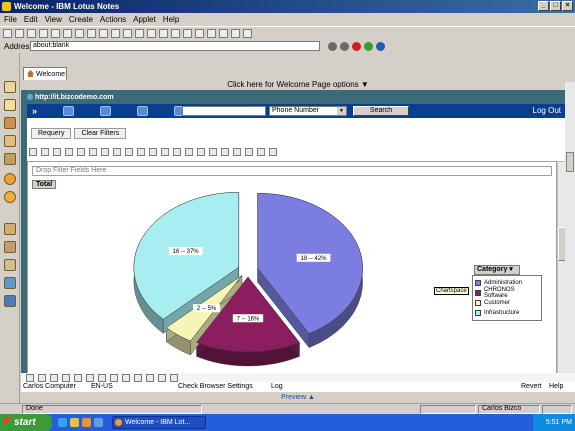 This screenshot has width=575, height=431. What do you see at coordinates (570, 237) in the screenshot?
I see `window-scrollbar` at bounding box center [570, 237].